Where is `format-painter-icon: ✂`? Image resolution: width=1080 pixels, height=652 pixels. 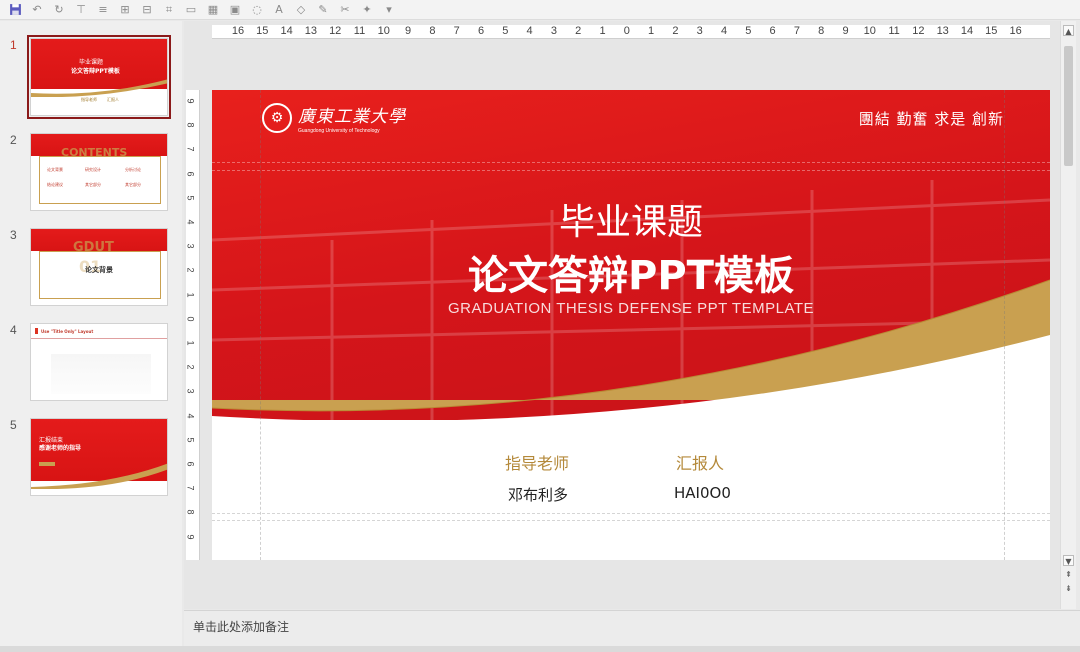
format-painter-icon: ✂ is located at coordinates (345, 10).